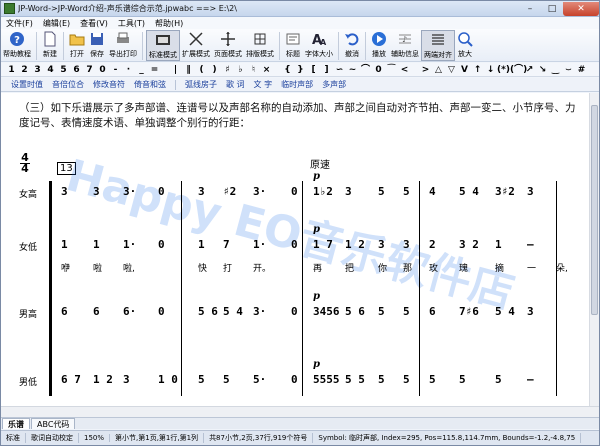  I want to click on cmd-edit-note: 修改音符, so click(109, 84).